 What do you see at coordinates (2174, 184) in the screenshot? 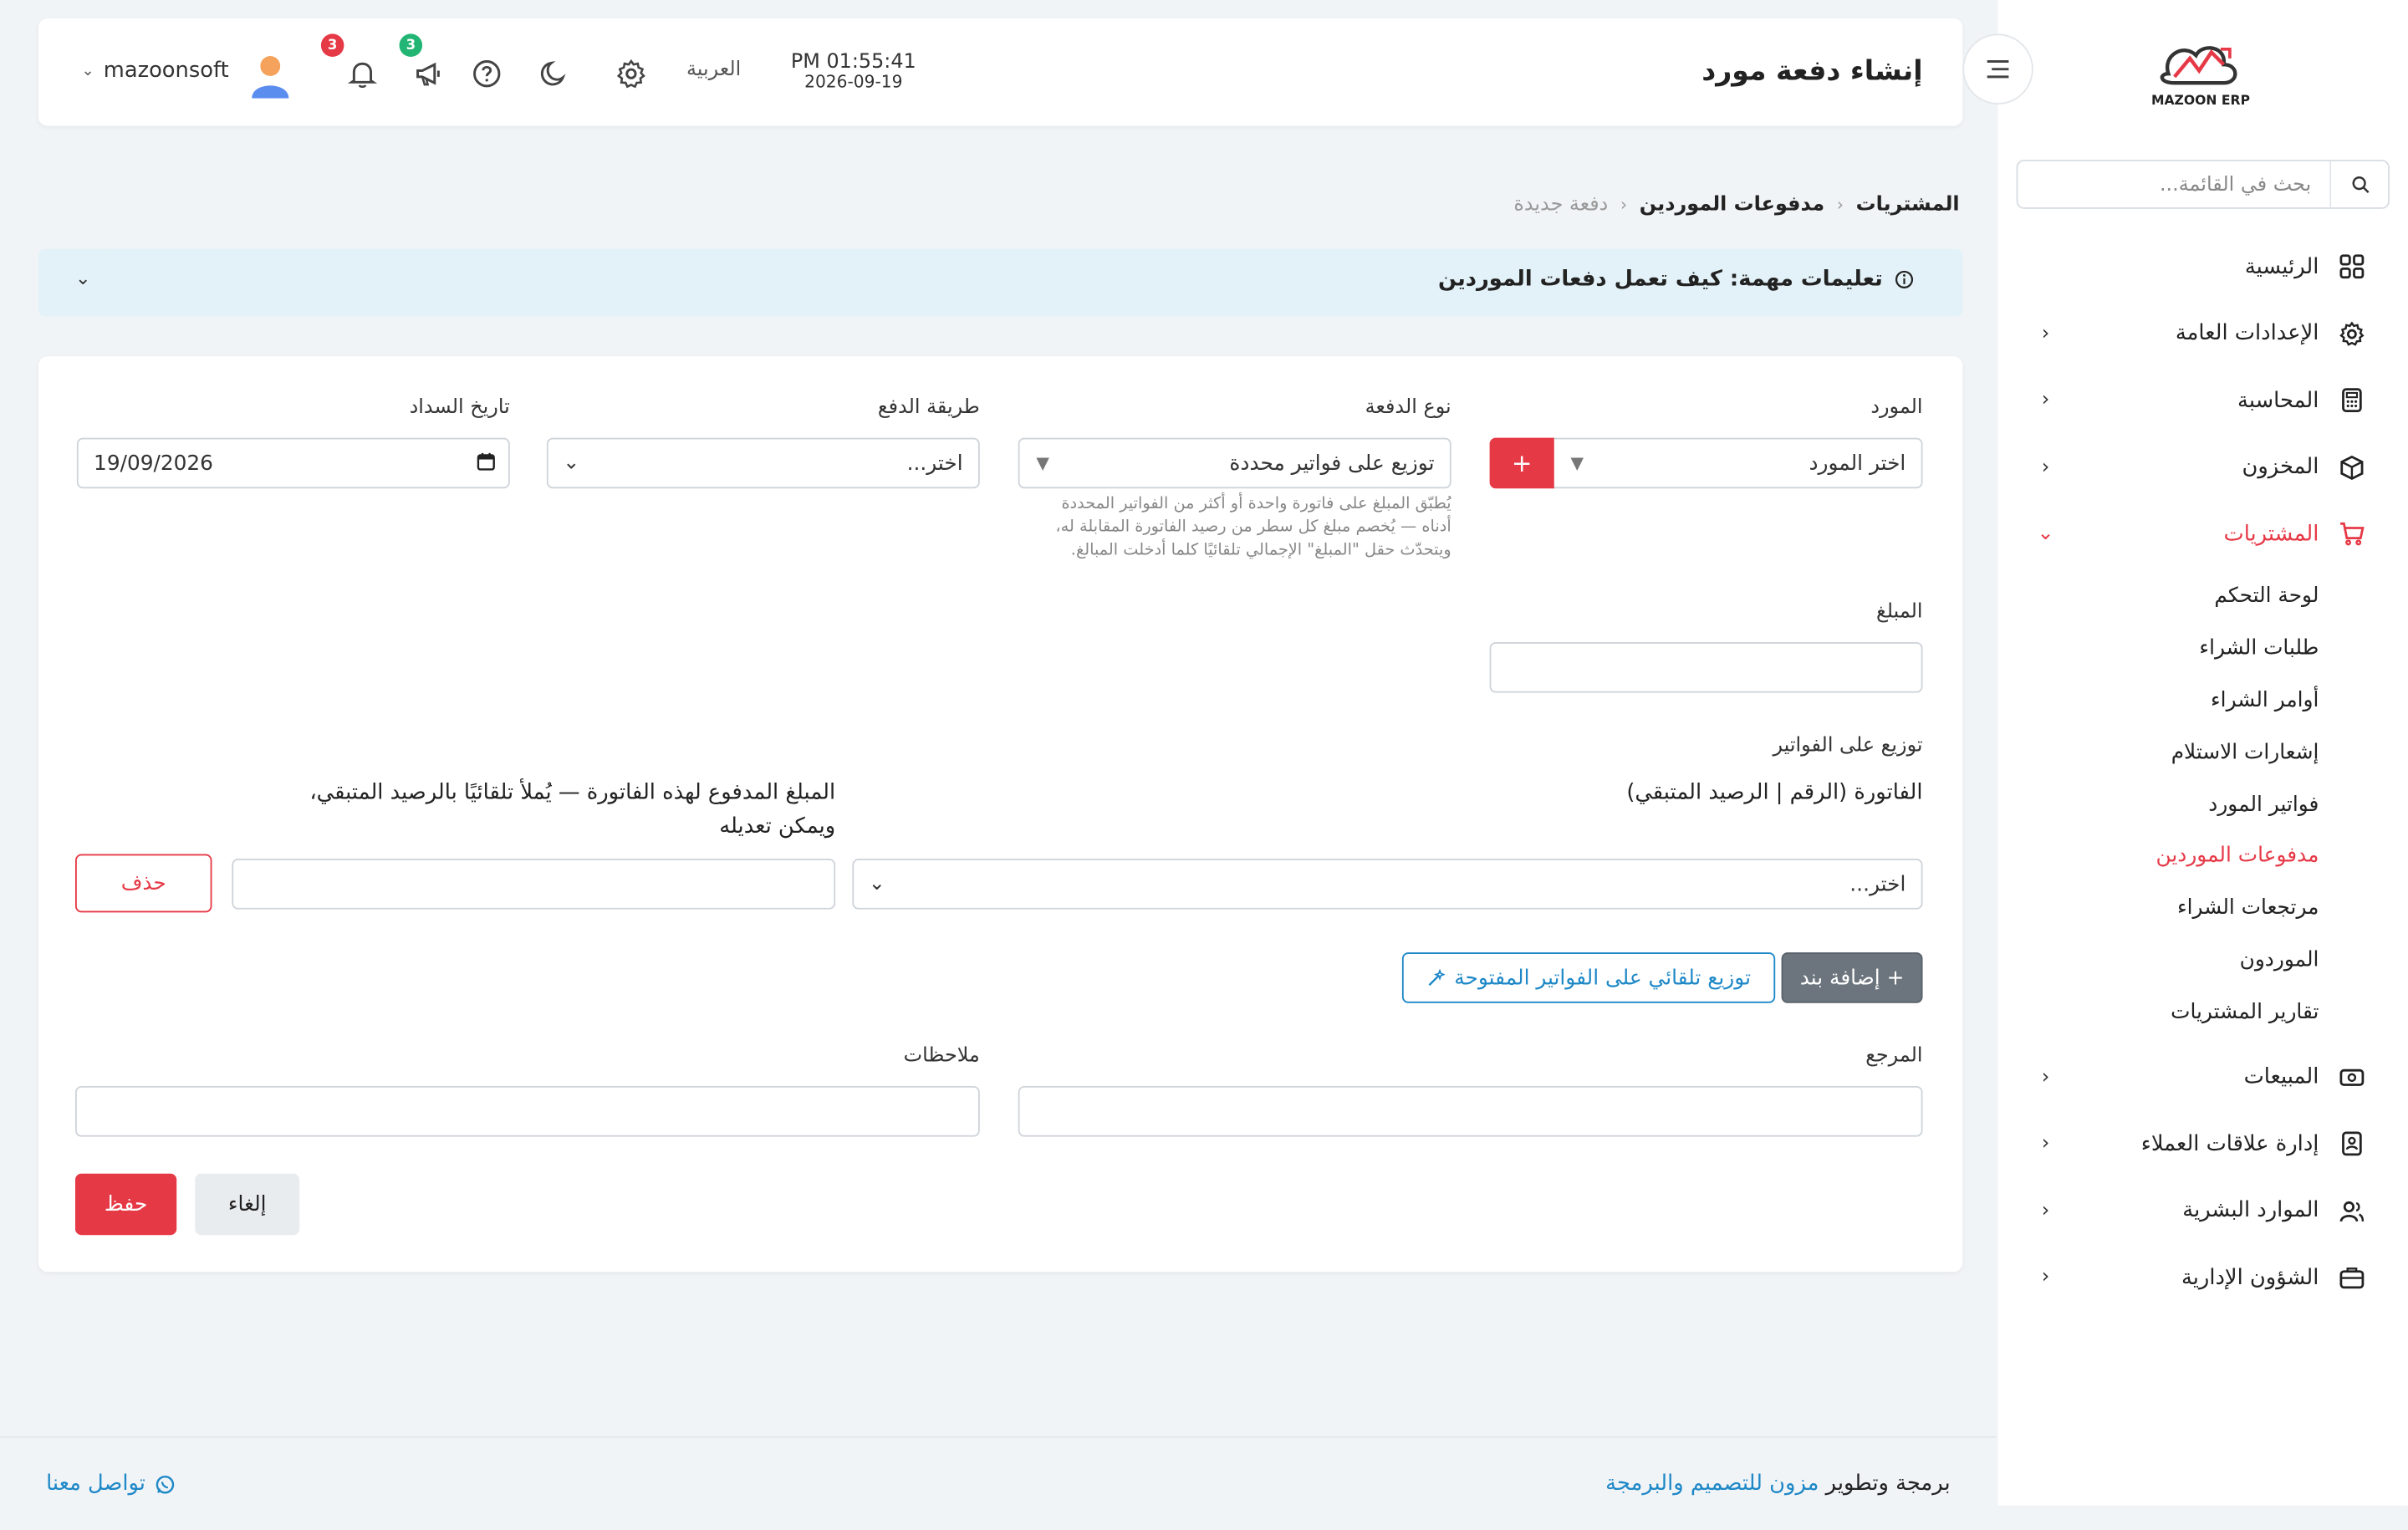
I see `sidebar-search-input` at bounding box center [2174, 184].